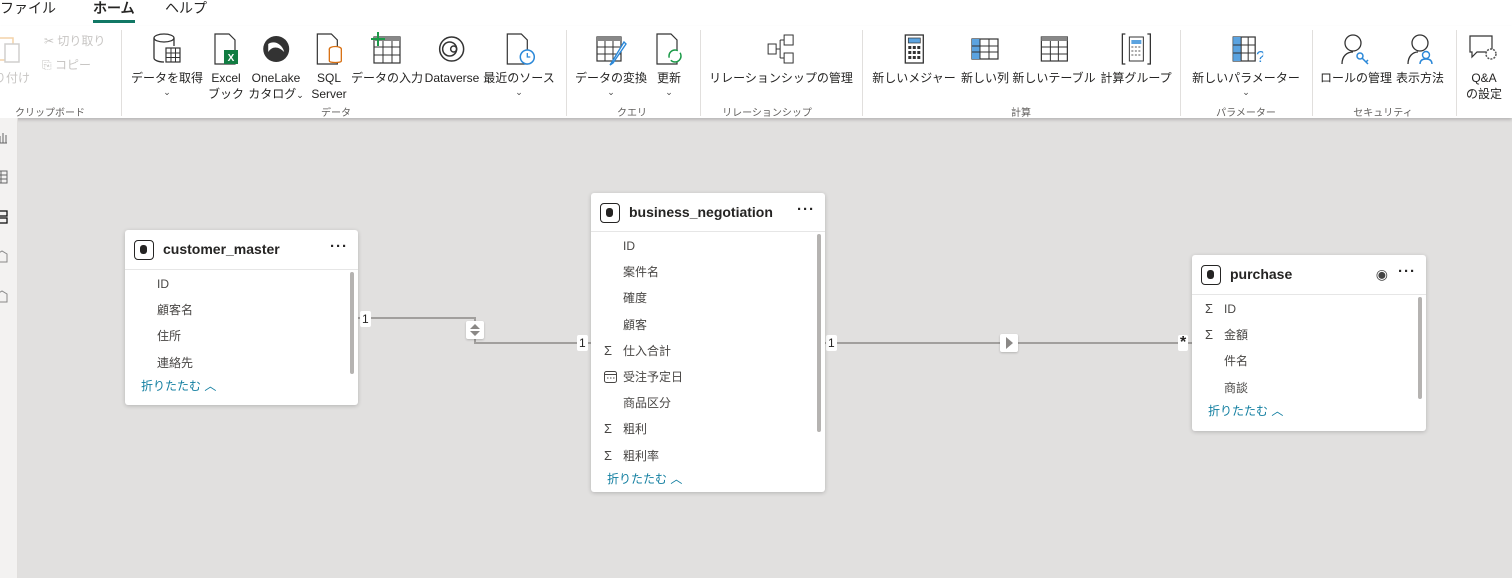 The width and height of the screenshot is (1512, 578). Describe the element at coordinates (1009, 343) in the screenshot. I see `single-filter-arrow-icon` at that location.